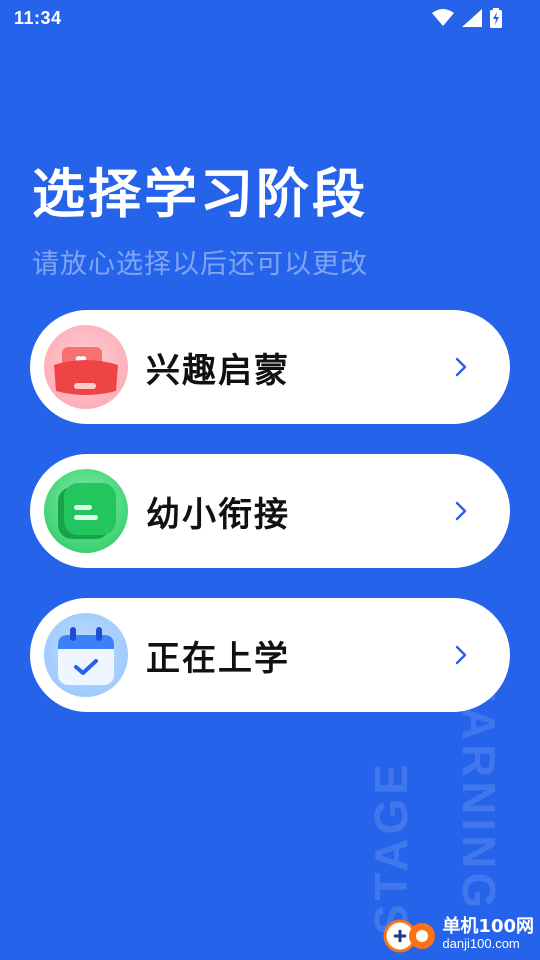 The height and width of the screenshot is (960, 540). Describe the element at coordinates (86, 511) in the screenshot. I see `green-note-icon` at that location.